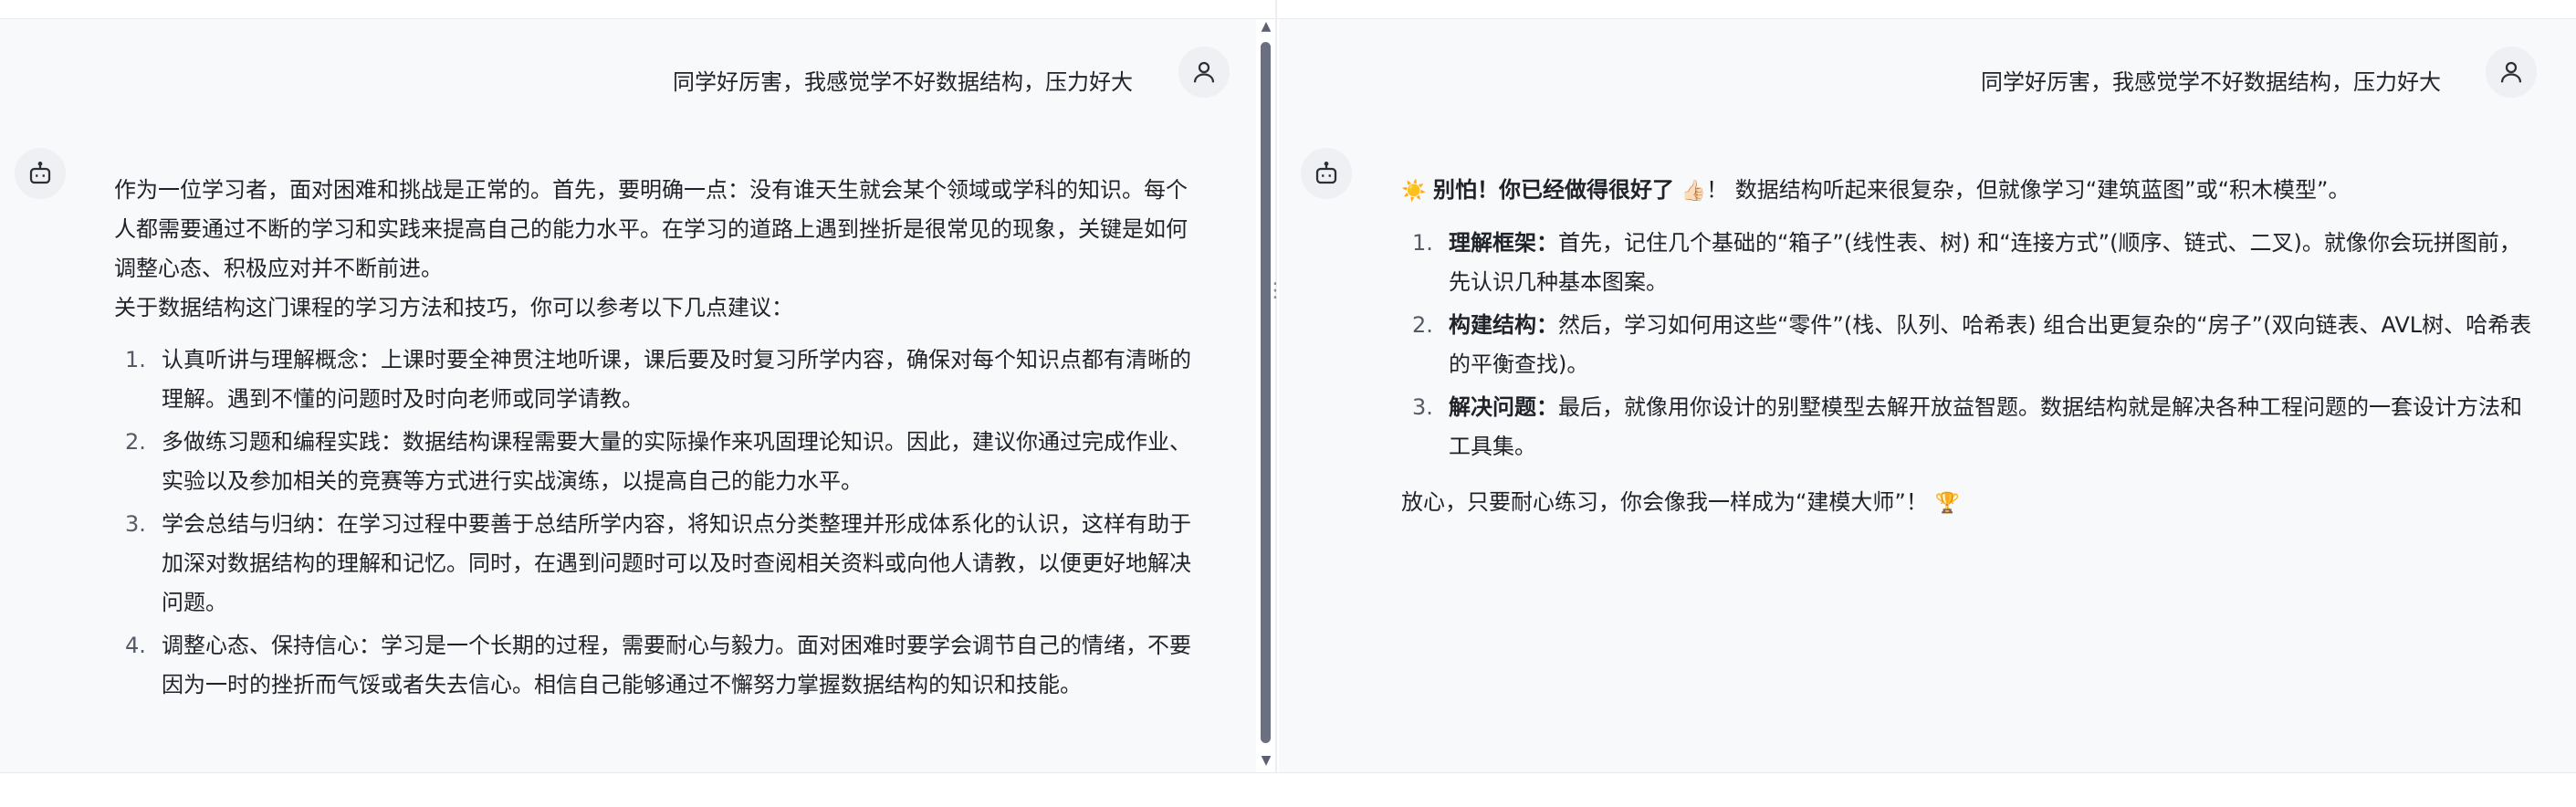 The image size is (2576, 807). What do you see at coordinates (454, 307) in the screenshot?
I see `bot-lead: 关于数据结构这门课程的学习方法和技巧，你可以参考以下几点建议：` at bounding box center [454, 307].